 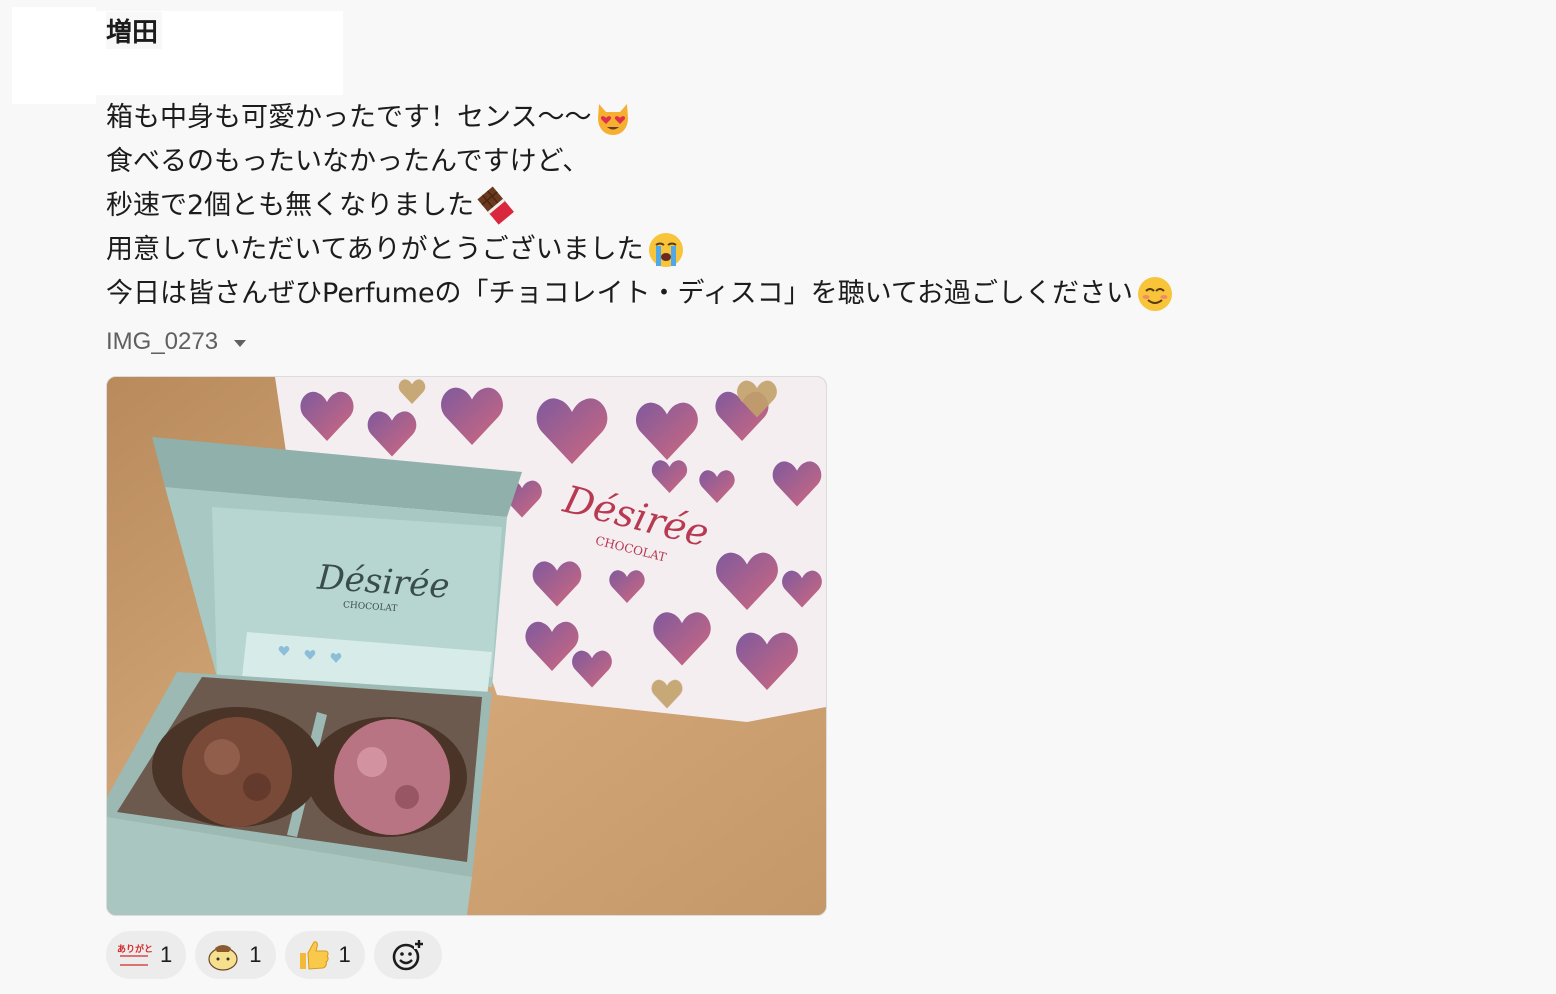 What do you see at coordinates (349, 117) in the screenshot?
I see `message-text: 箱も中身も可愛かったです！センス〜〜` at bounding box center [349, 117].